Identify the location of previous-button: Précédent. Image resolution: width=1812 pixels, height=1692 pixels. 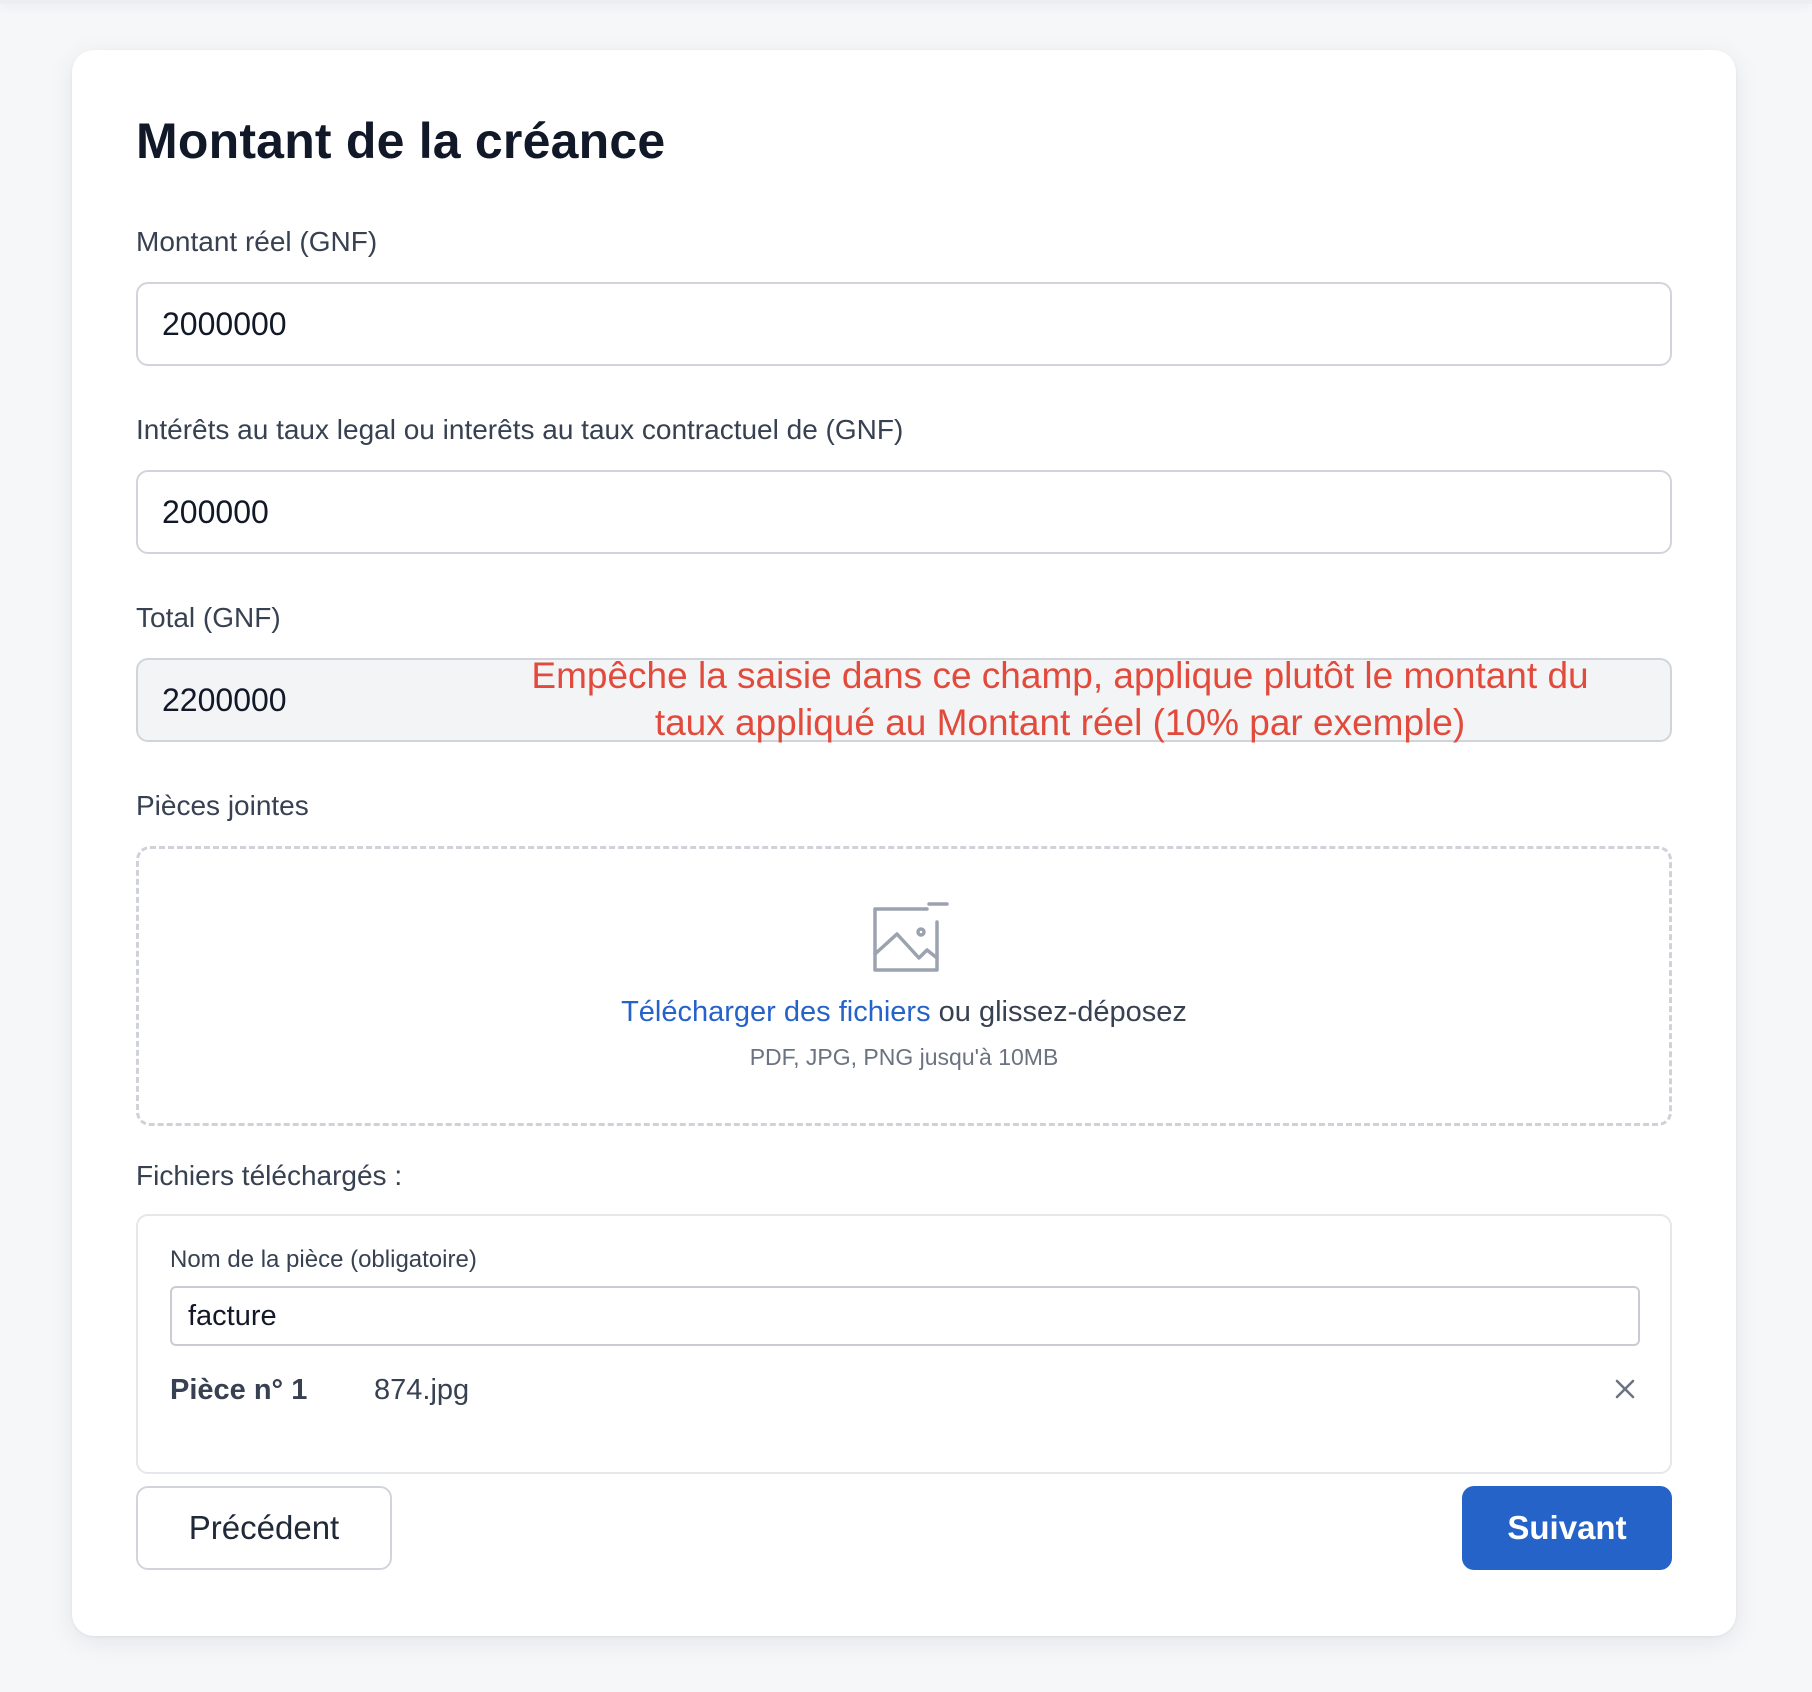
(264, 1528).